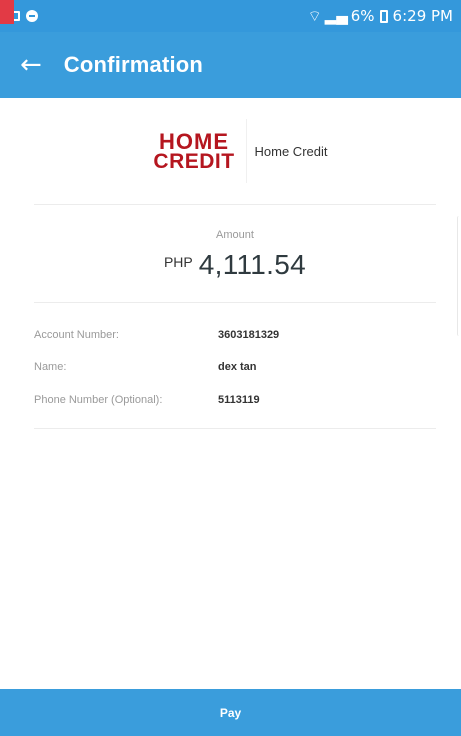 This screenshot has height=736, width=461. What do you see at coordinates (422, 16) in the screenshot?
I see `clock: 6:29 PM` at bounding box center [422, 16].